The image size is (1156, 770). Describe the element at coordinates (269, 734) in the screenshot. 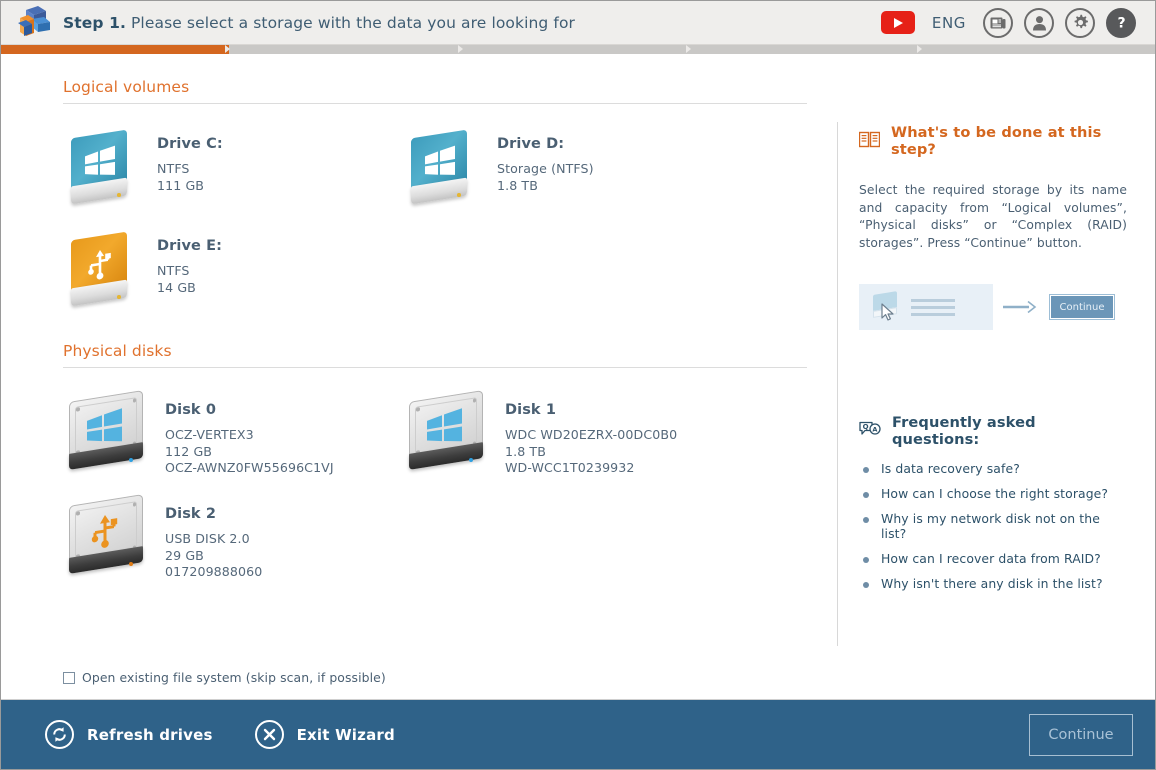

I see `close-icon` at that location.